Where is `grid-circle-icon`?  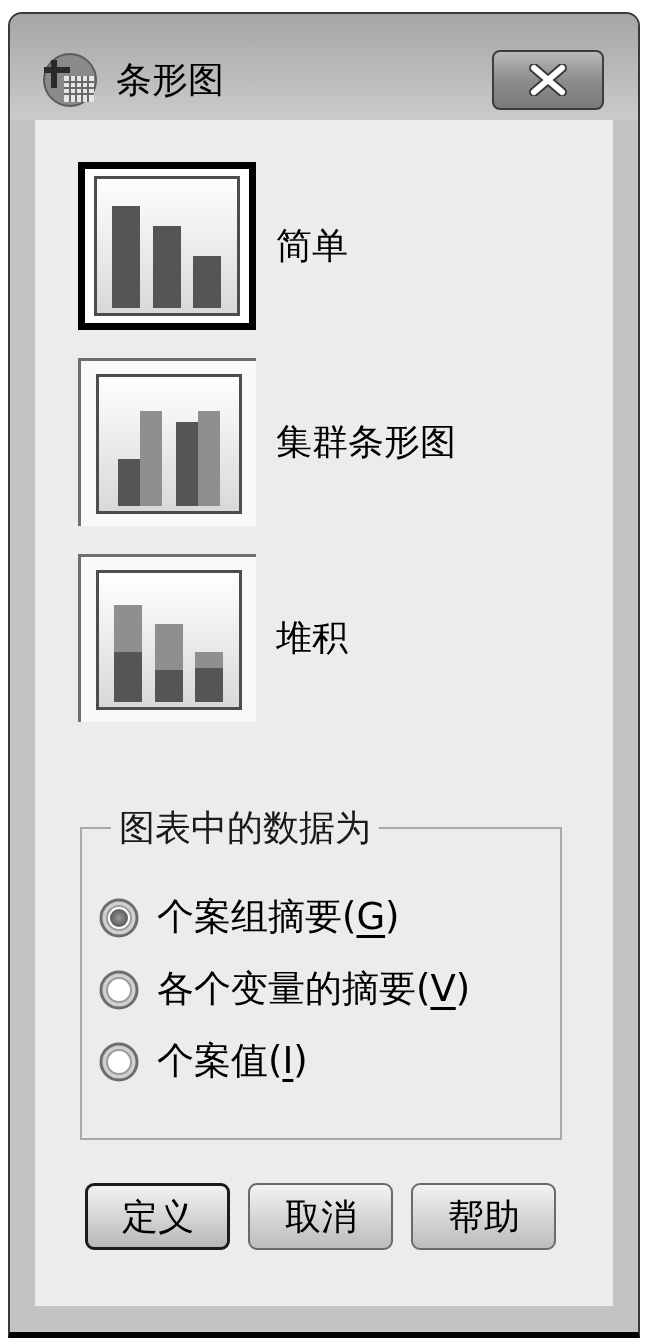
grid-circle-icon is located at coordinates (70, 80).